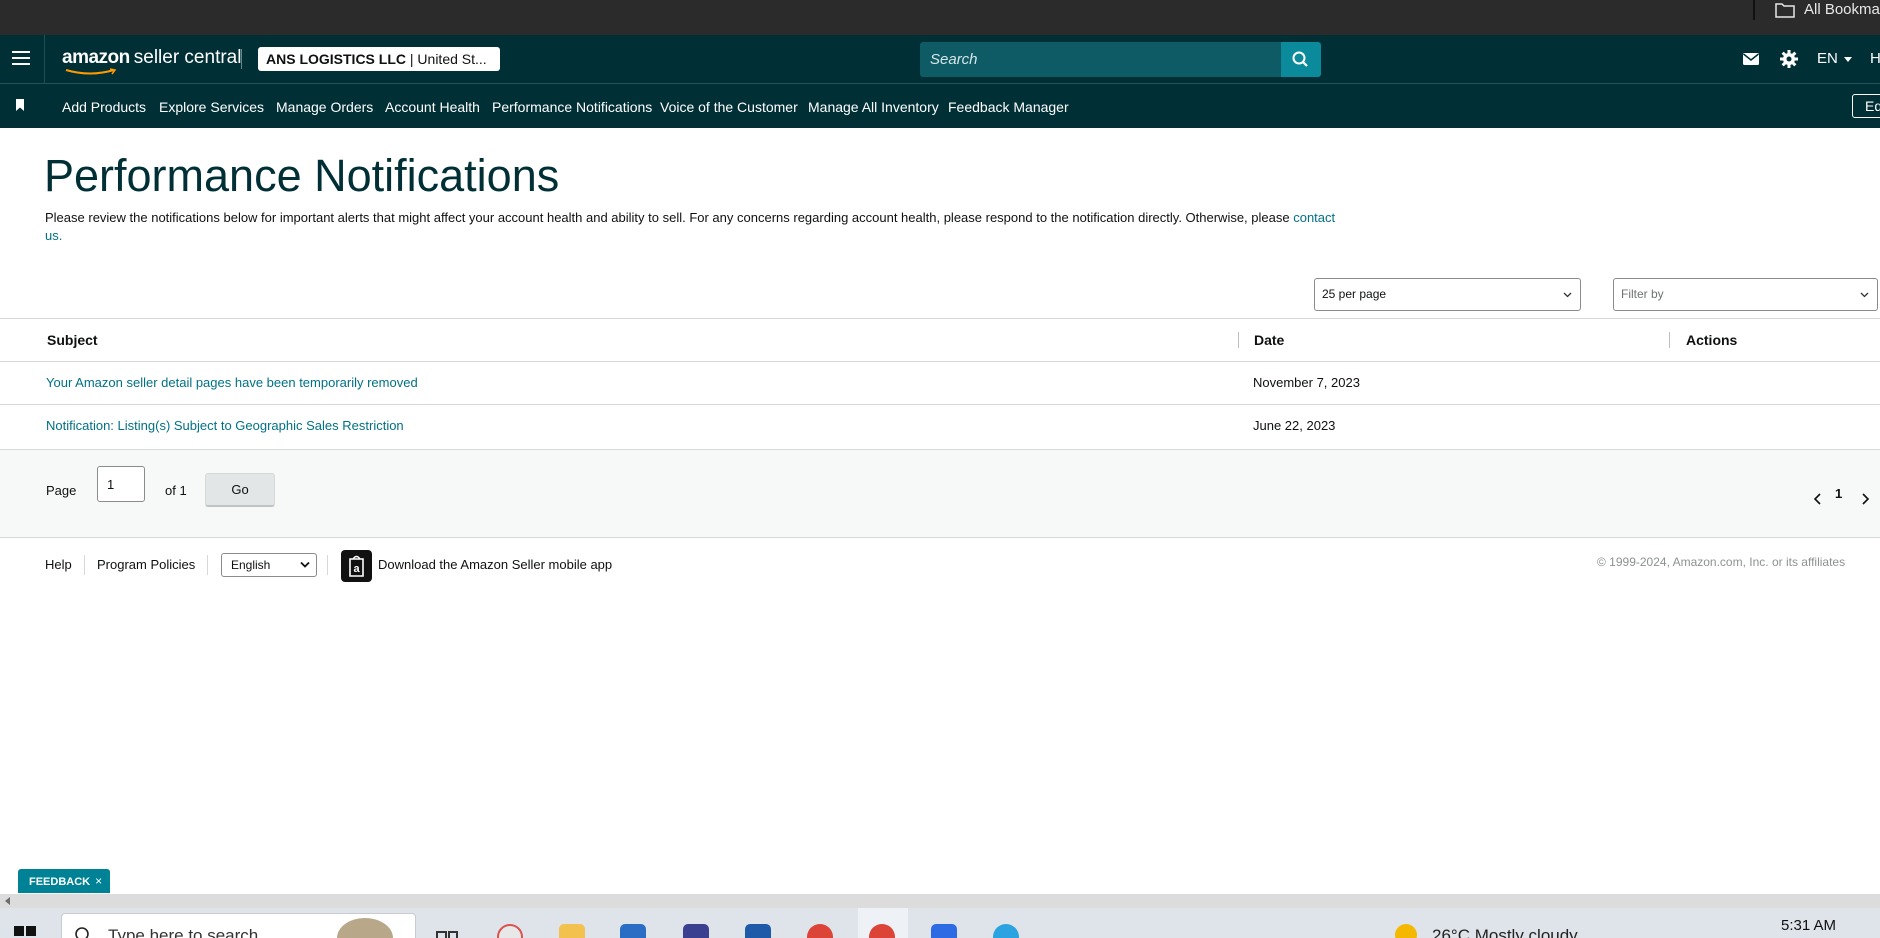  Describe the element at coordinates (98, 881) in the screenshot. I see `close-icon: ×` at that location.